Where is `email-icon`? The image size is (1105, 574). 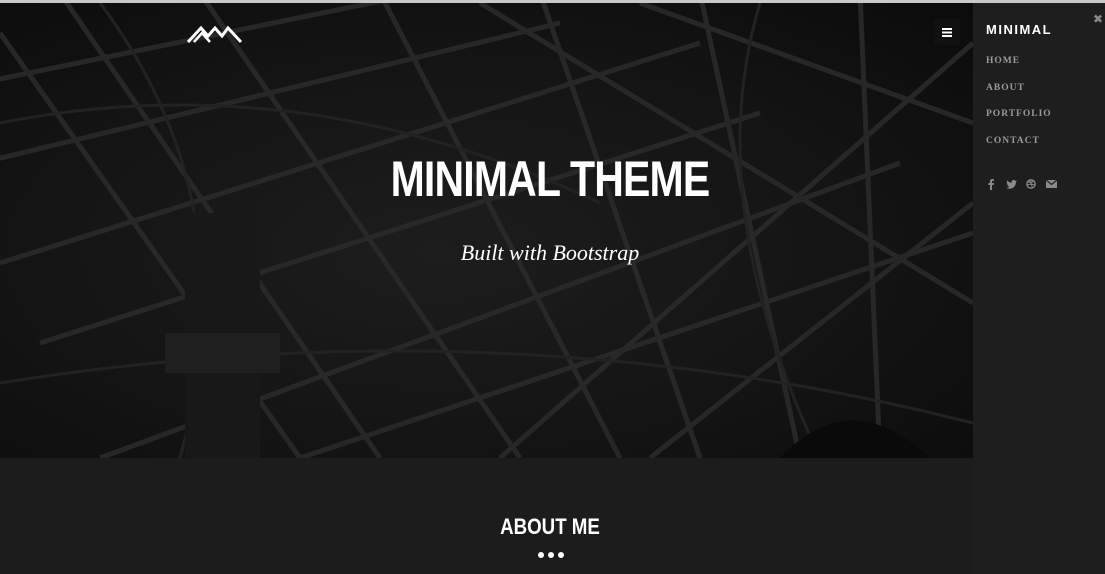
email-icon is located at coordinates (1051, 184).